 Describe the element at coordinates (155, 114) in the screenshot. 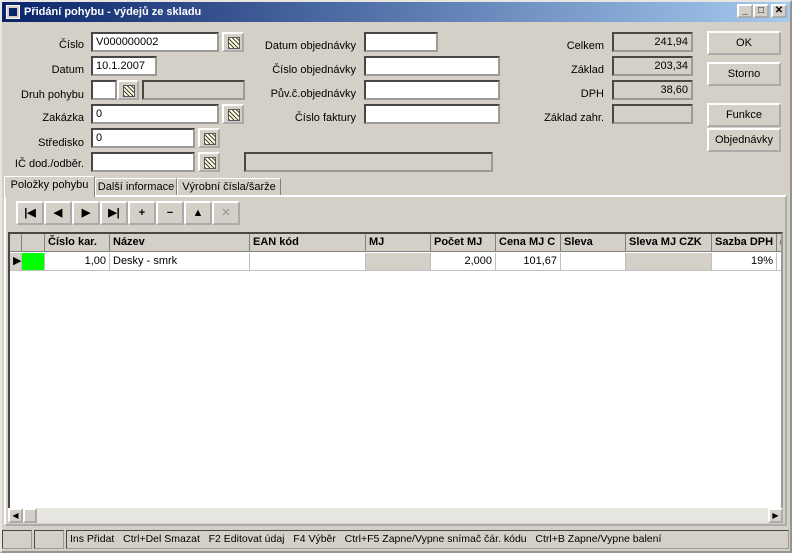

I see `zakazka-input: 0` at that location.